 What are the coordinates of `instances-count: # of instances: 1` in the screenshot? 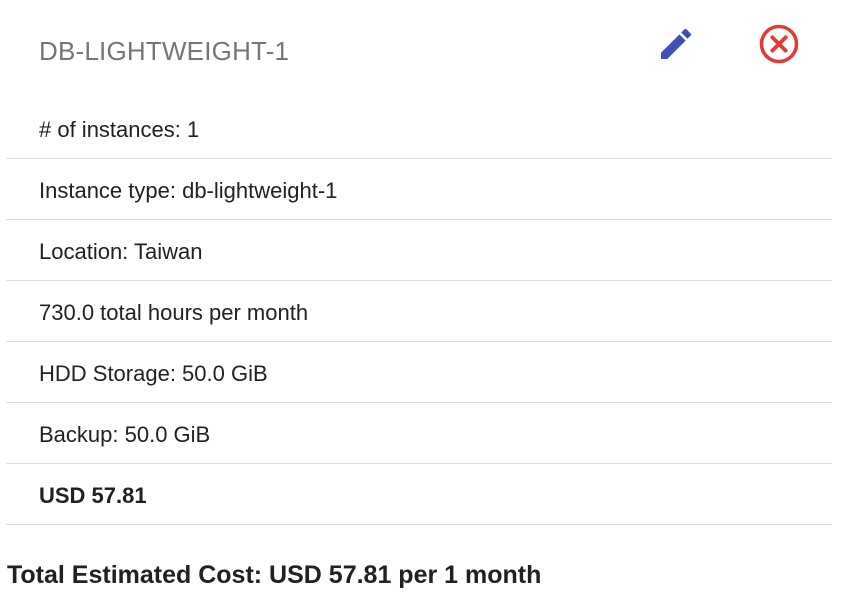 It's located at (119, 129).